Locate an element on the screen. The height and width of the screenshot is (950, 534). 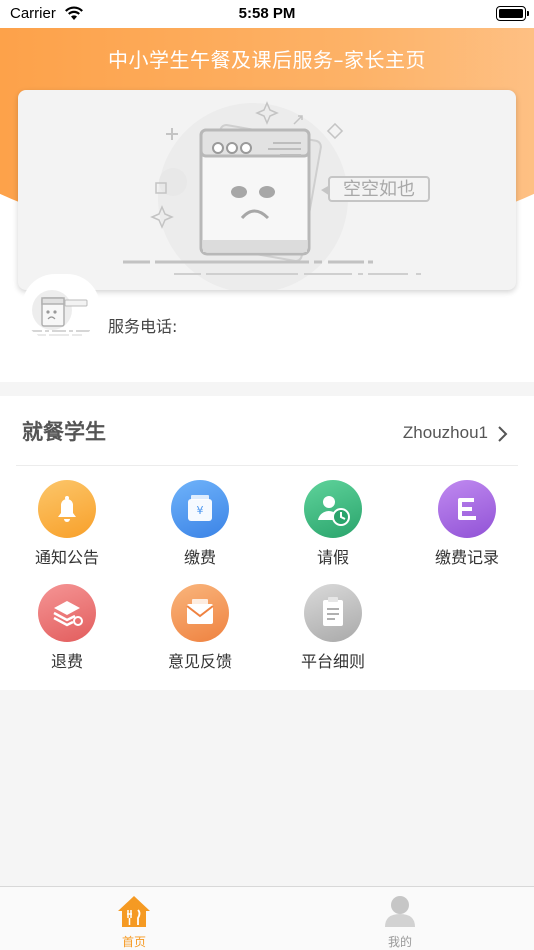
chevron-right-icon is located at coordinates (503, 434).